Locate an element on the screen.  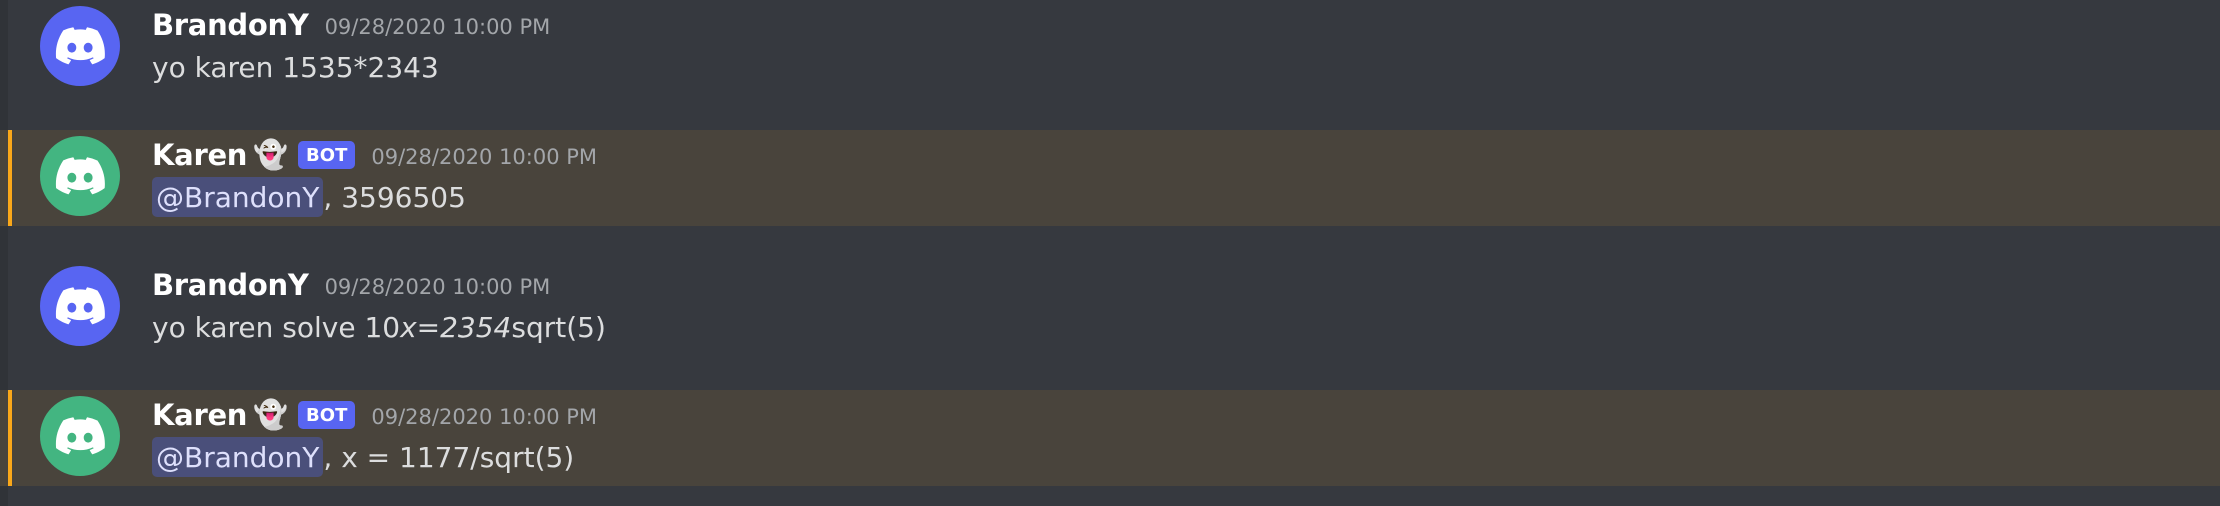
message-content: @BrandonY, 3596505 is located at coordinates (309, 197).